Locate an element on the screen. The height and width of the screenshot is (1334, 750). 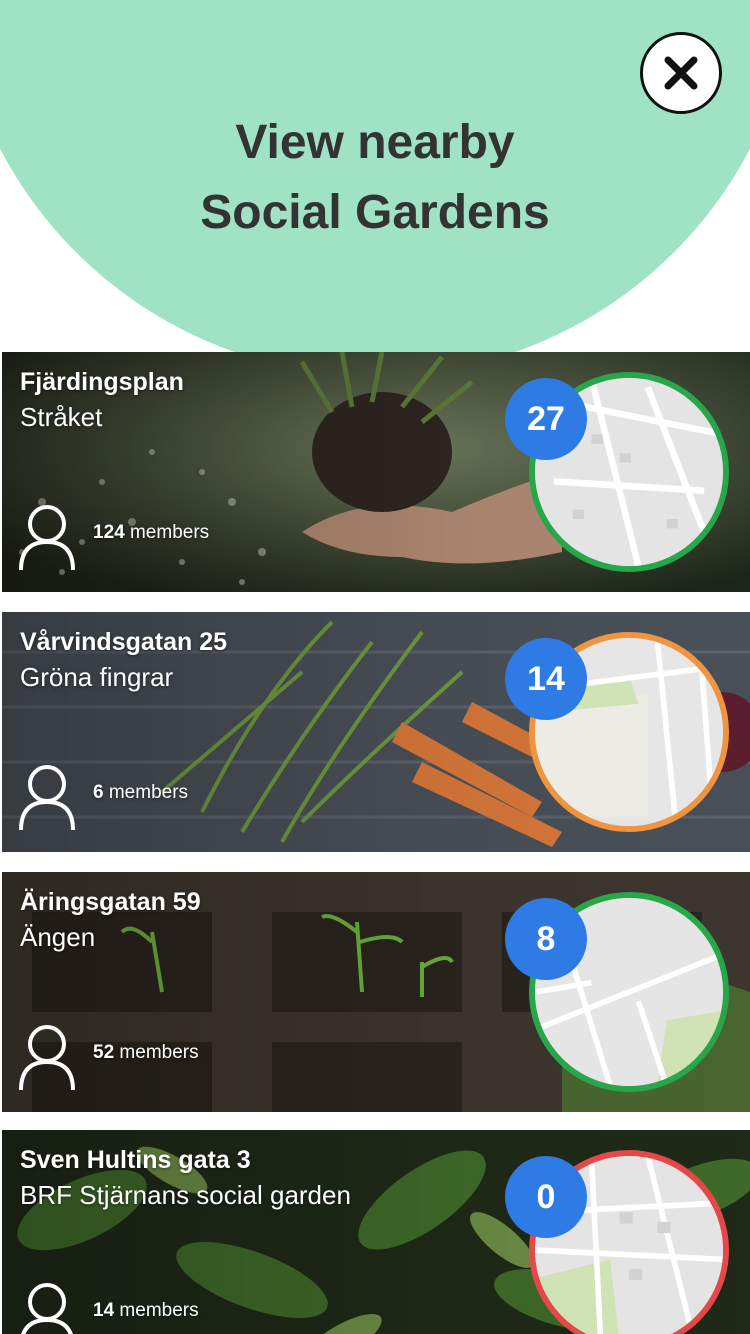
activity-count-badge: 27 is located at coordinates (546, 419).